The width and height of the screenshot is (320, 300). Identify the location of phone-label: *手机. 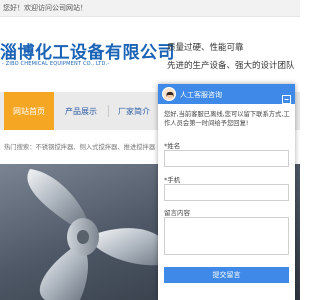
(172, 180).